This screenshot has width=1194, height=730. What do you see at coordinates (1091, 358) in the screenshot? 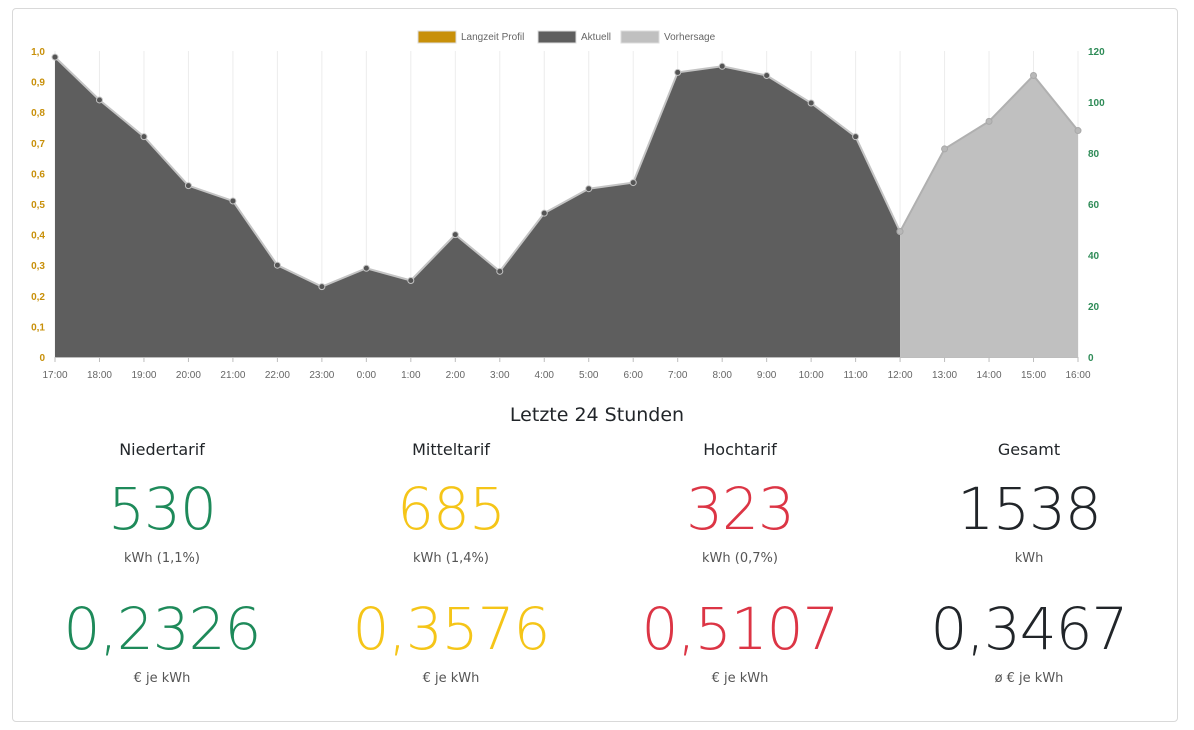
I see `y-right-tick-label: 0` at bounding box center [1091, 358].